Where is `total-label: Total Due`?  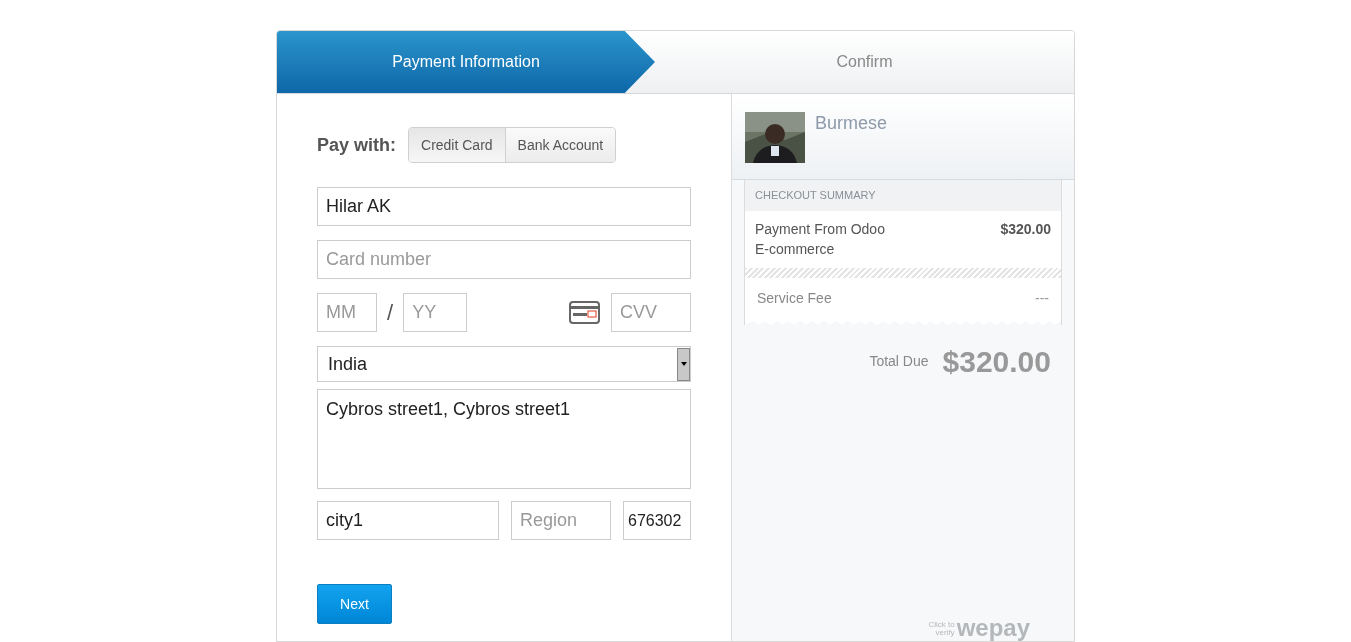 total-label: Total Due is located at coordinates (899, 361).